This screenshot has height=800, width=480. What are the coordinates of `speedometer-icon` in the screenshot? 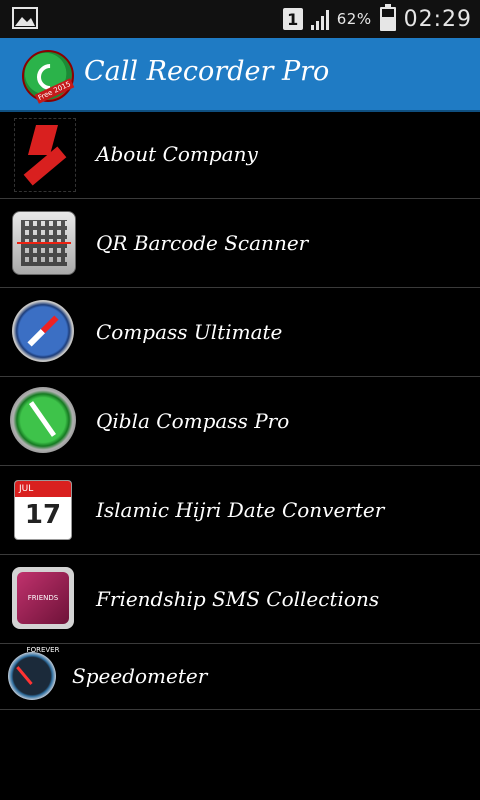 It's located at (32, 676).